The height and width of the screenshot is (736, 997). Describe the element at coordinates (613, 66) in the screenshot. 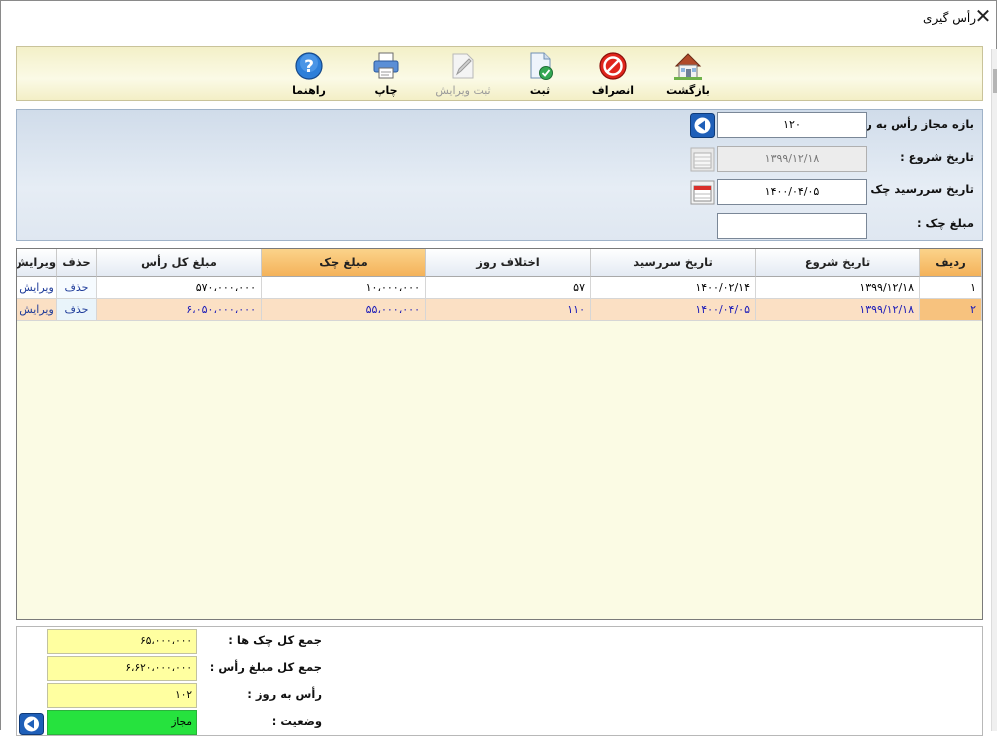

I see `no-entry-icon` at that location.